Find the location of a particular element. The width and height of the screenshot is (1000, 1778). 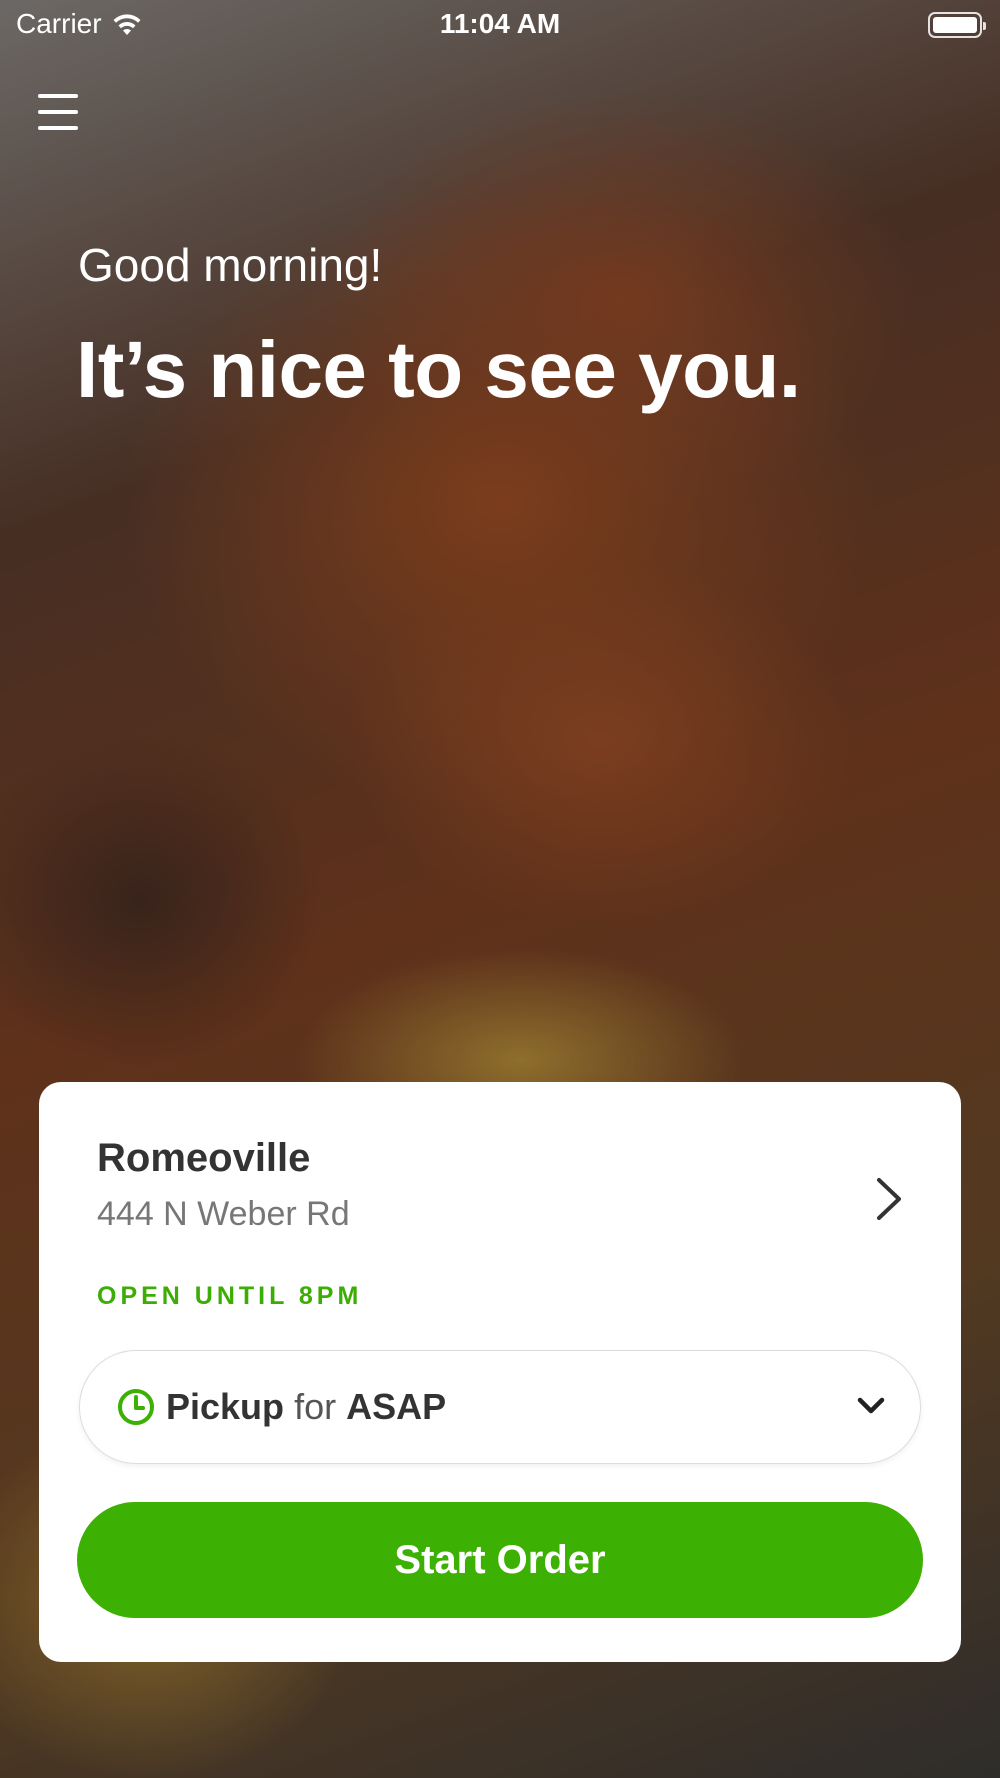

battery-icon is located at coordinates (957, 25).